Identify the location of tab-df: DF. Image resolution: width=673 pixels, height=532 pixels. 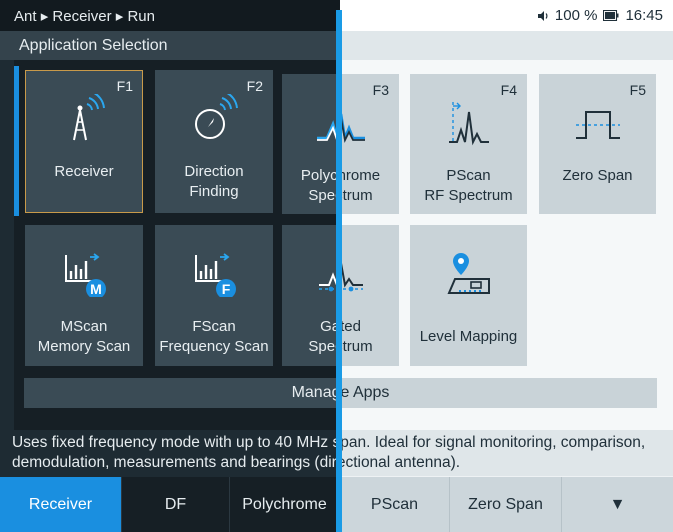
(176, 504).